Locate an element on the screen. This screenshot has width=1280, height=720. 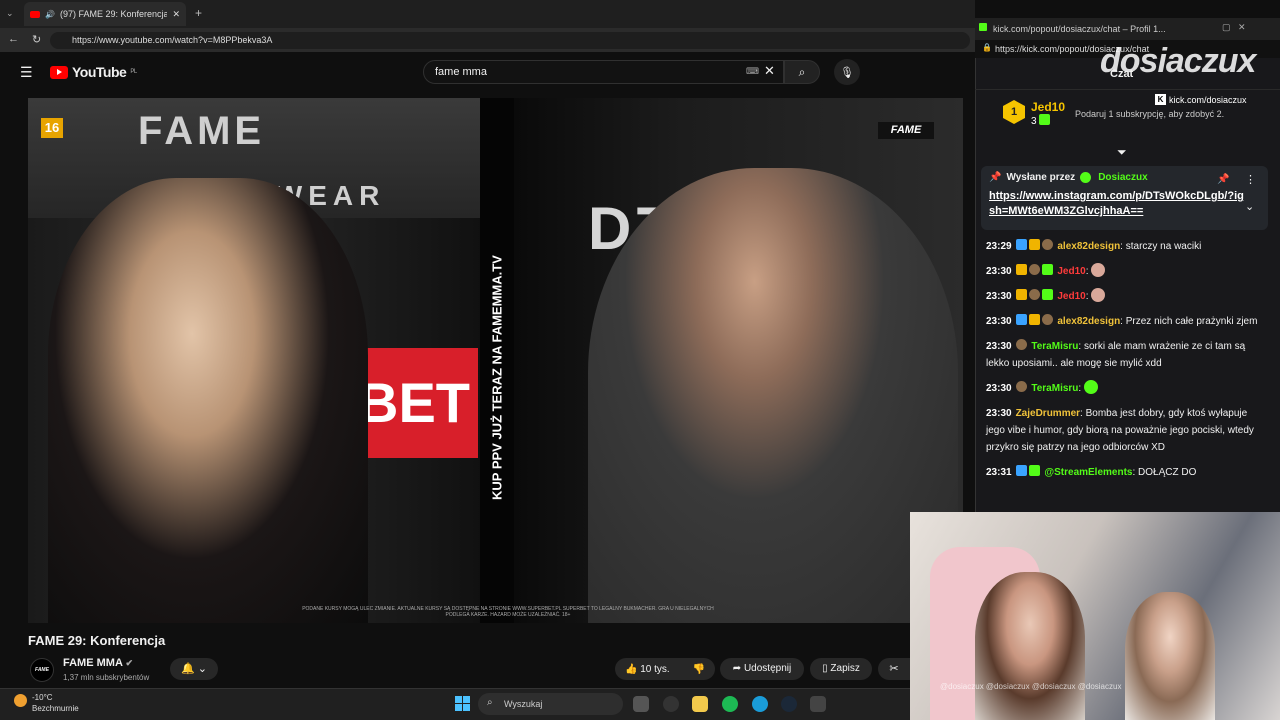
gifter-count: 3 is located at coordinates (1048, 120).